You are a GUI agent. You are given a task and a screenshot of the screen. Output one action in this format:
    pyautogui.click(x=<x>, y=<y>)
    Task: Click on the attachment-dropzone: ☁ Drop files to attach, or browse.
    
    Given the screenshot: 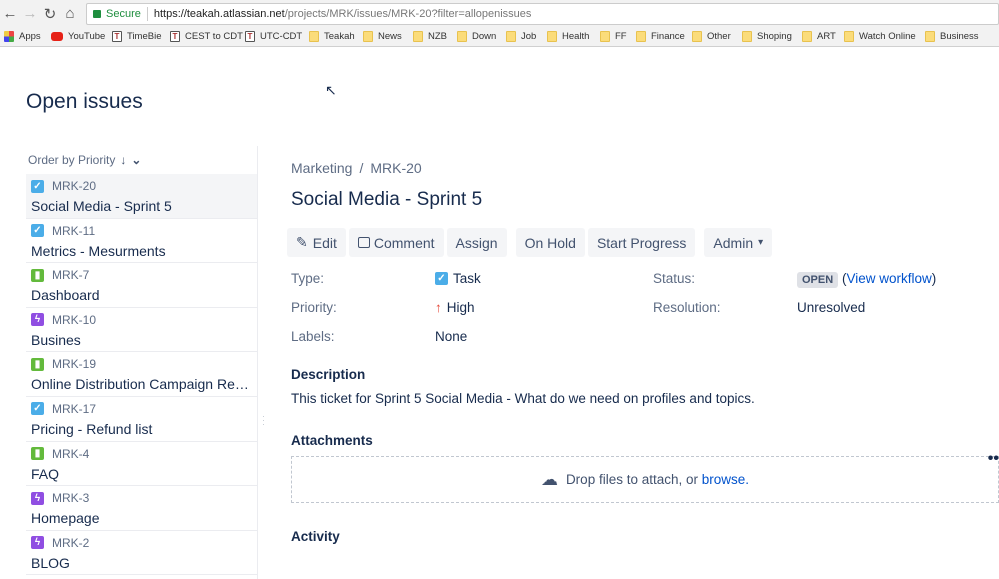 What is the action you would take?
    pyautogui.click(x=645, y=479)
    